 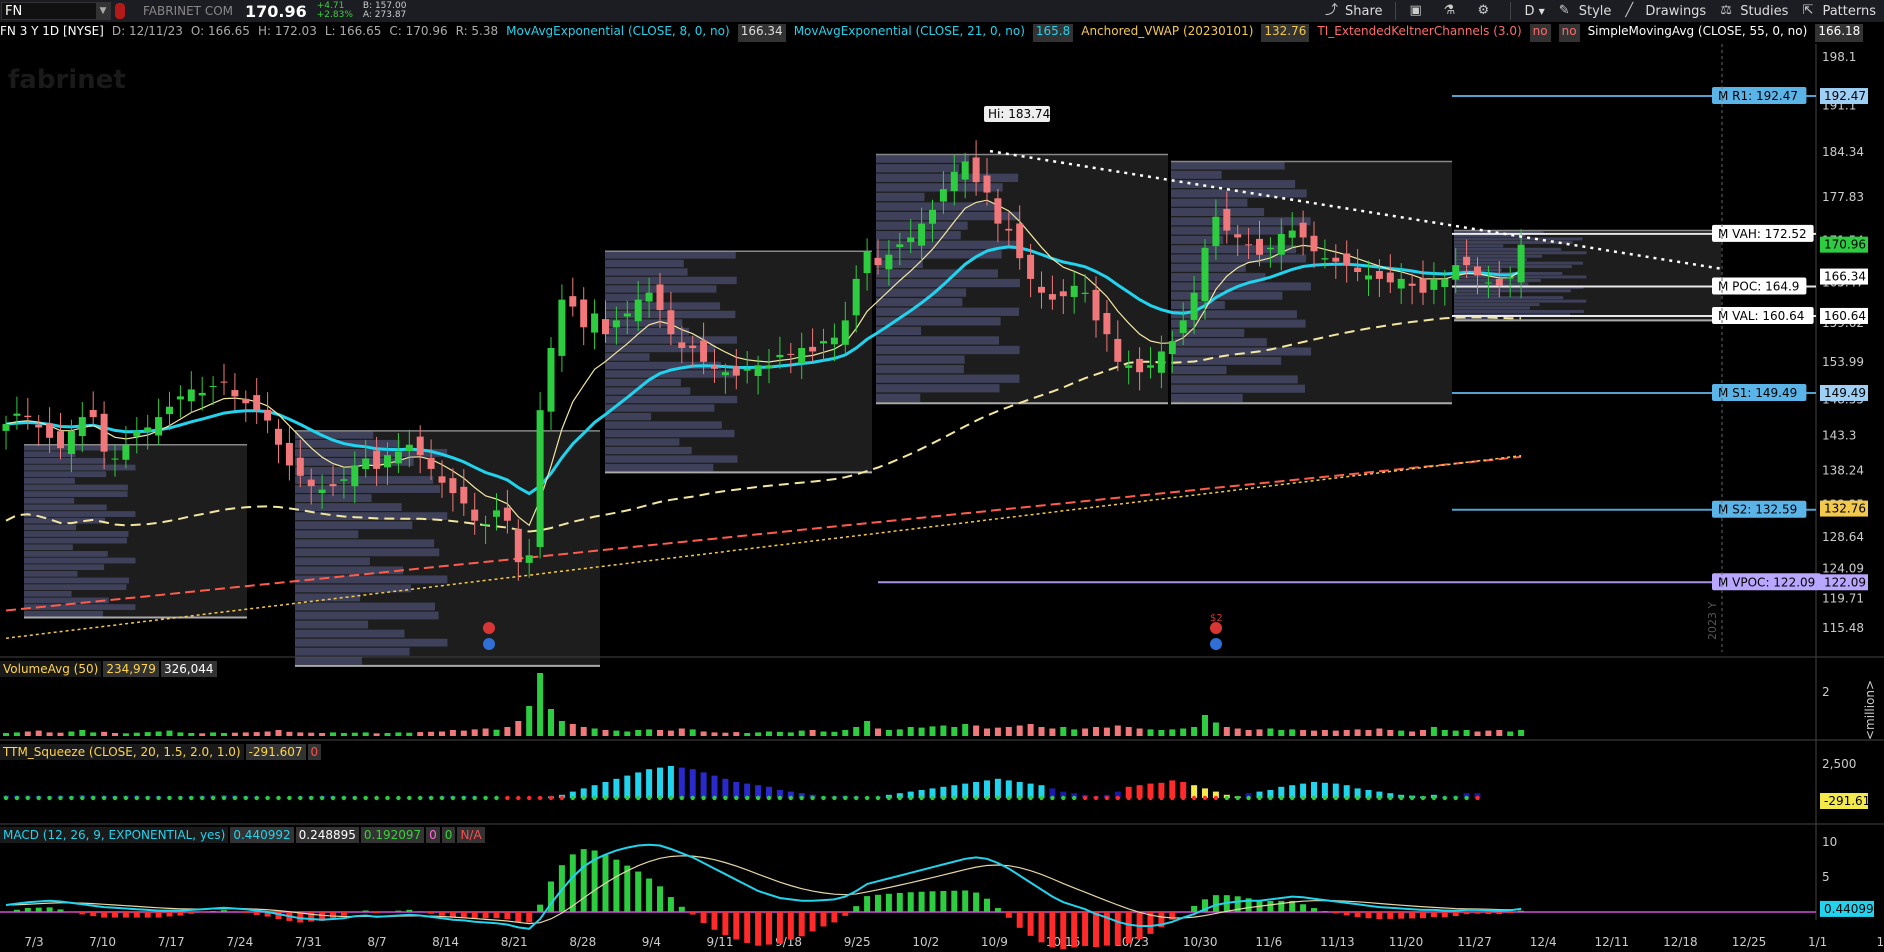 I want to click on volume-unit-label: <million>, so click(x=1870, y=710).